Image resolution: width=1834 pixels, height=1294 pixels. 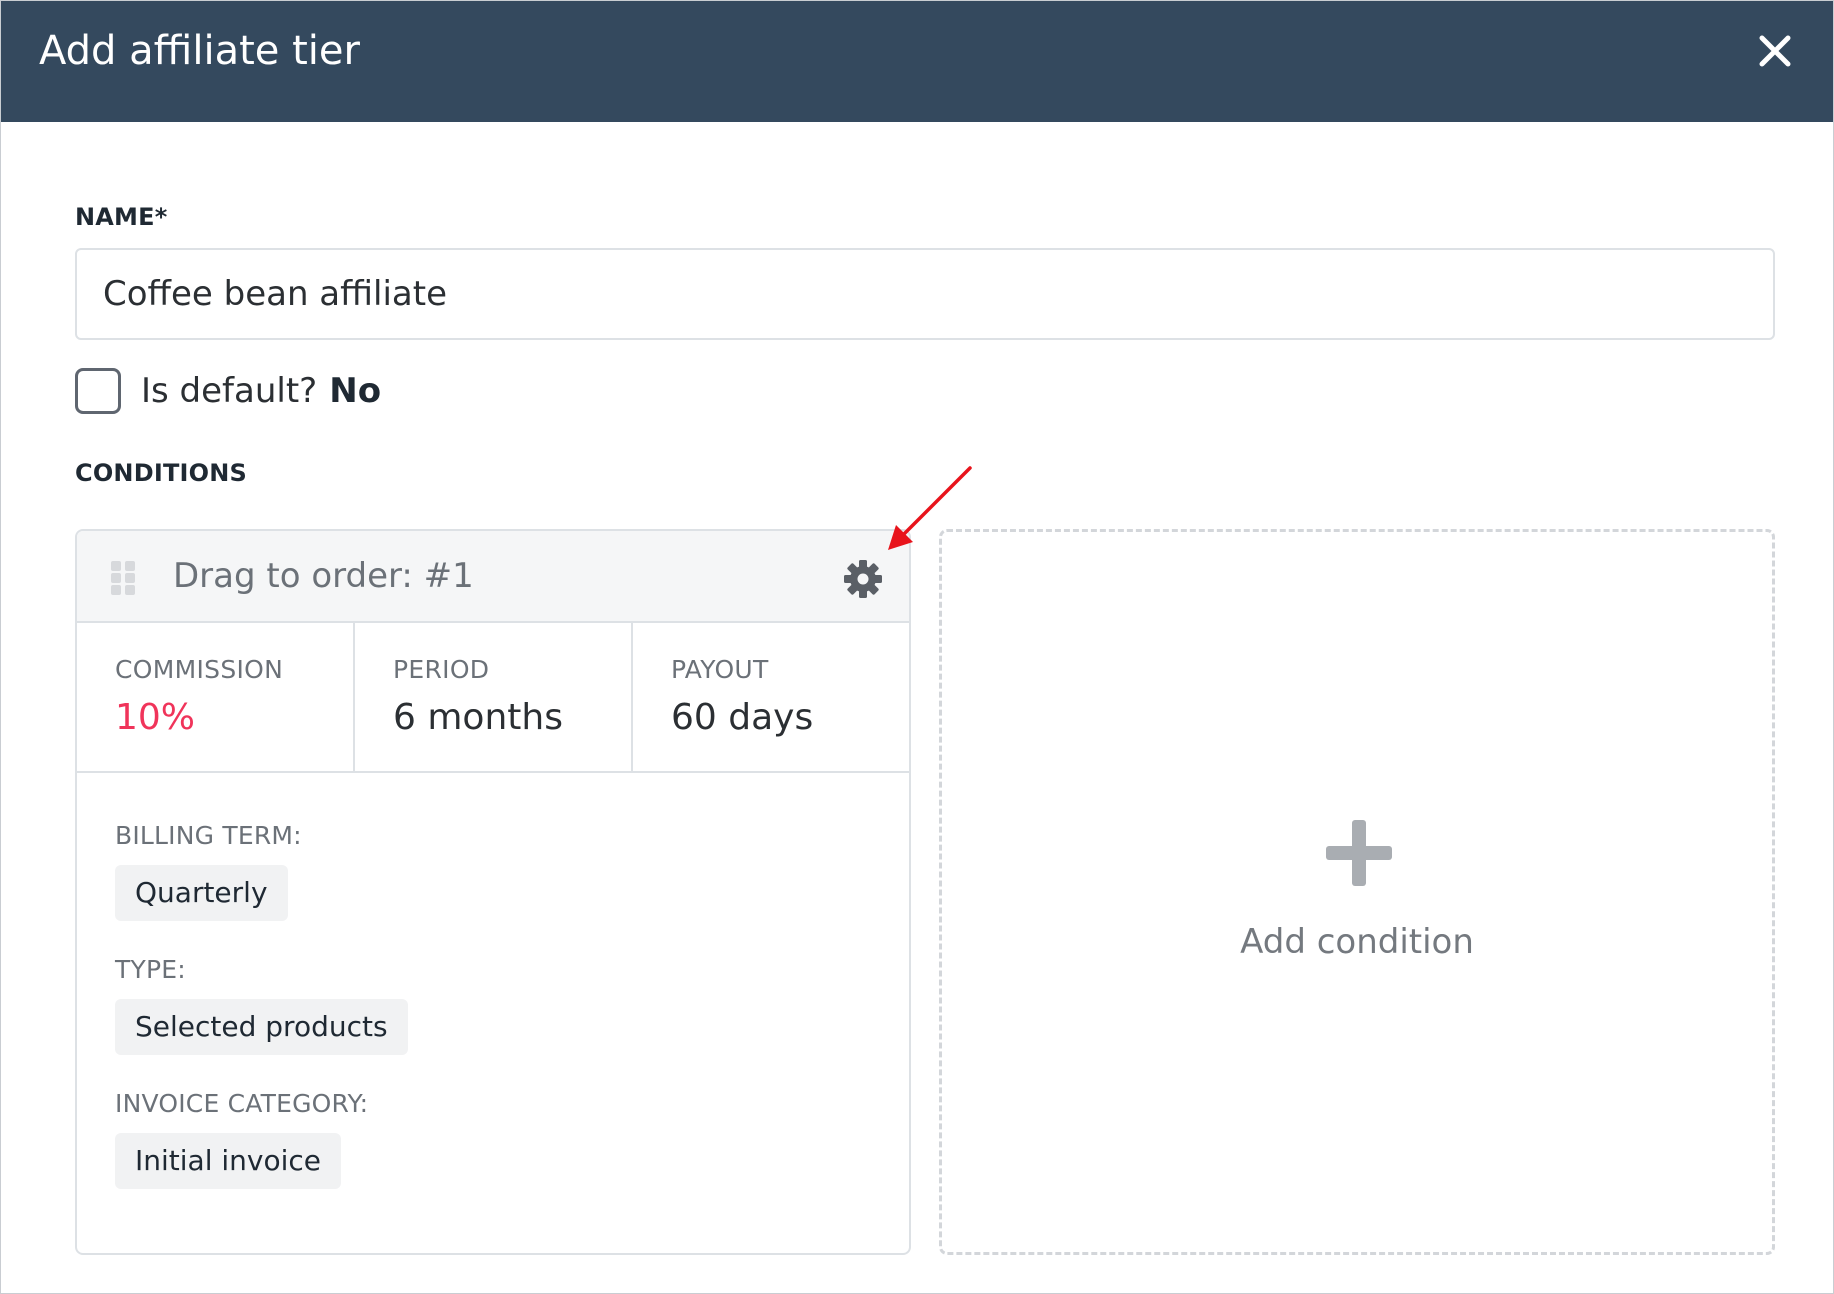 I want to click on type-tag: Selected products, so click(x=261, y=1027).